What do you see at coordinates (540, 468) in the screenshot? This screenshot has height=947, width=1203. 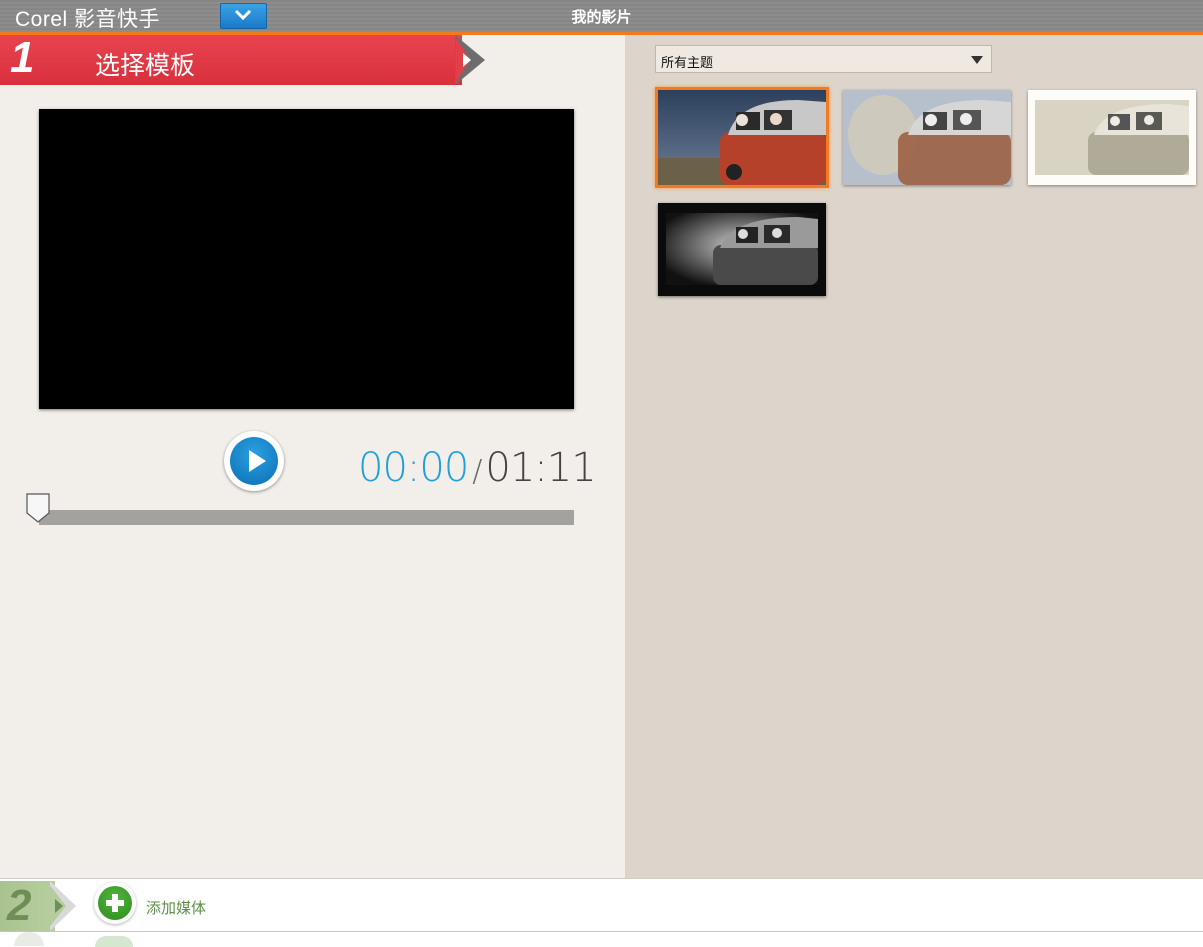 I see `total-time: 01:11` at bounding box center [540, 468].